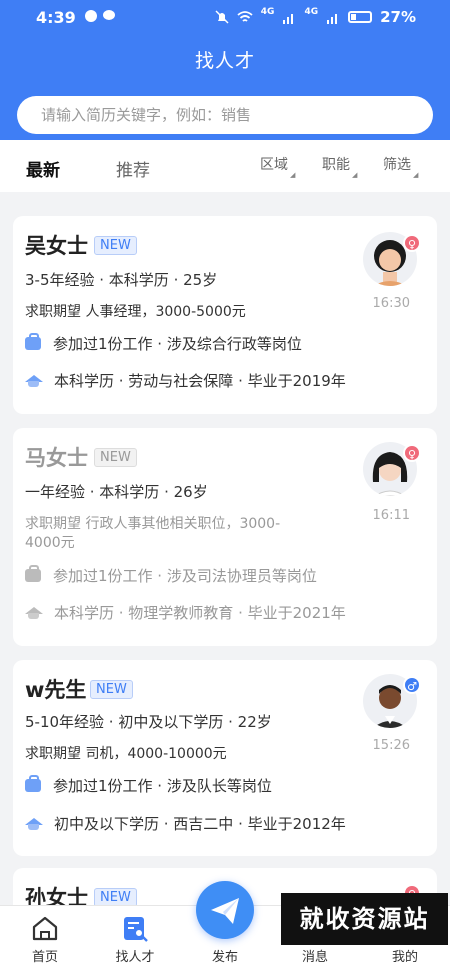  What do you see at coordinates (135, 312) in the screenshot?
I see `job-expectation: 求职期望 人事经理，3000-5000元` at bounding box center [135, 312].